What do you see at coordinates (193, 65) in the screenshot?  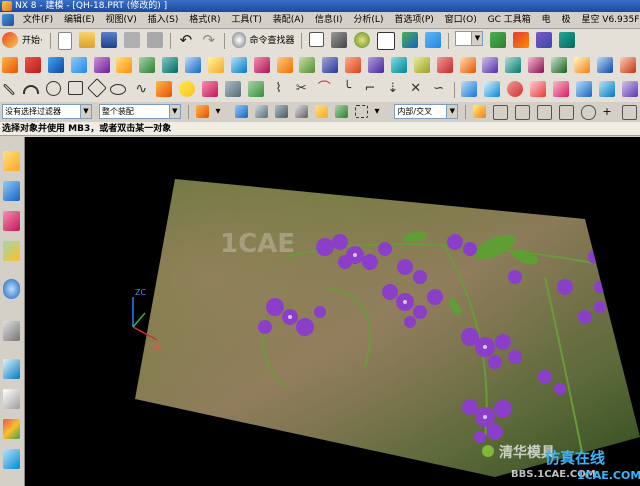 I see `pad-icon` at bounding box center [193, 65].